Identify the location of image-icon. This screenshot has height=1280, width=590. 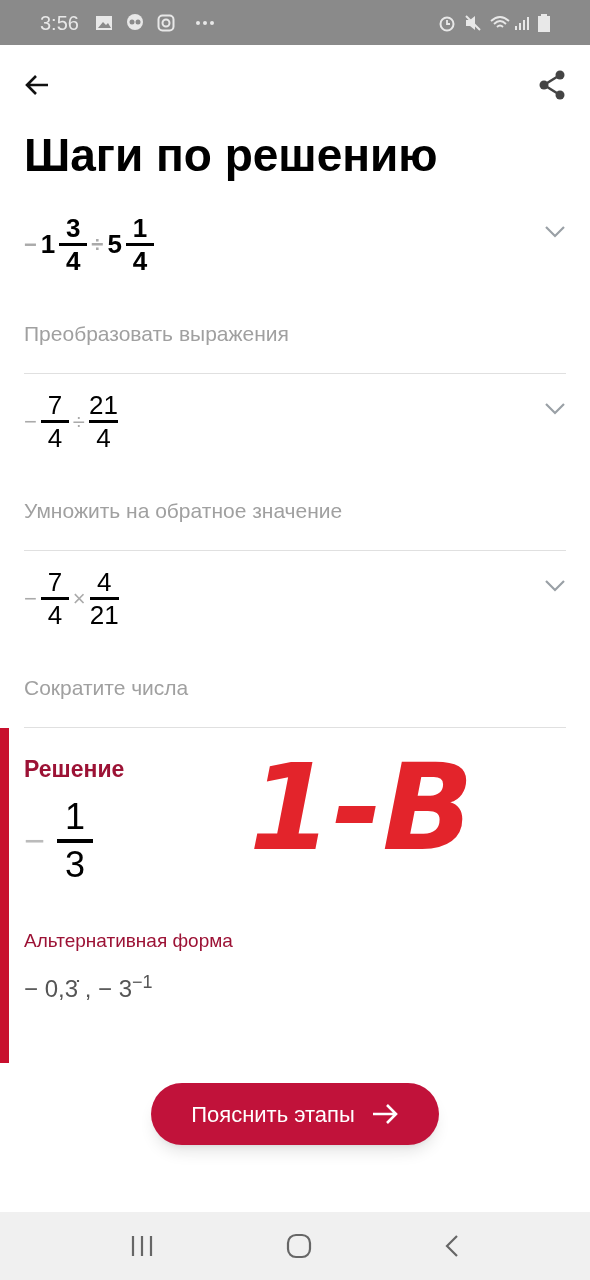
(103, 22).